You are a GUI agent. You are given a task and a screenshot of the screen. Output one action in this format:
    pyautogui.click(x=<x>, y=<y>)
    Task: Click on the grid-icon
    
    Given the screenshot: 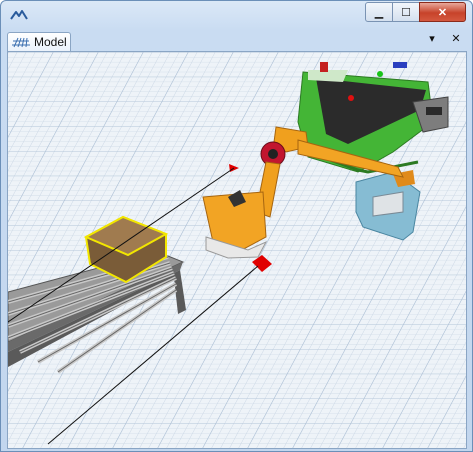 What is the action you would take?
    pyautogui.click(x=21, y=42)
    